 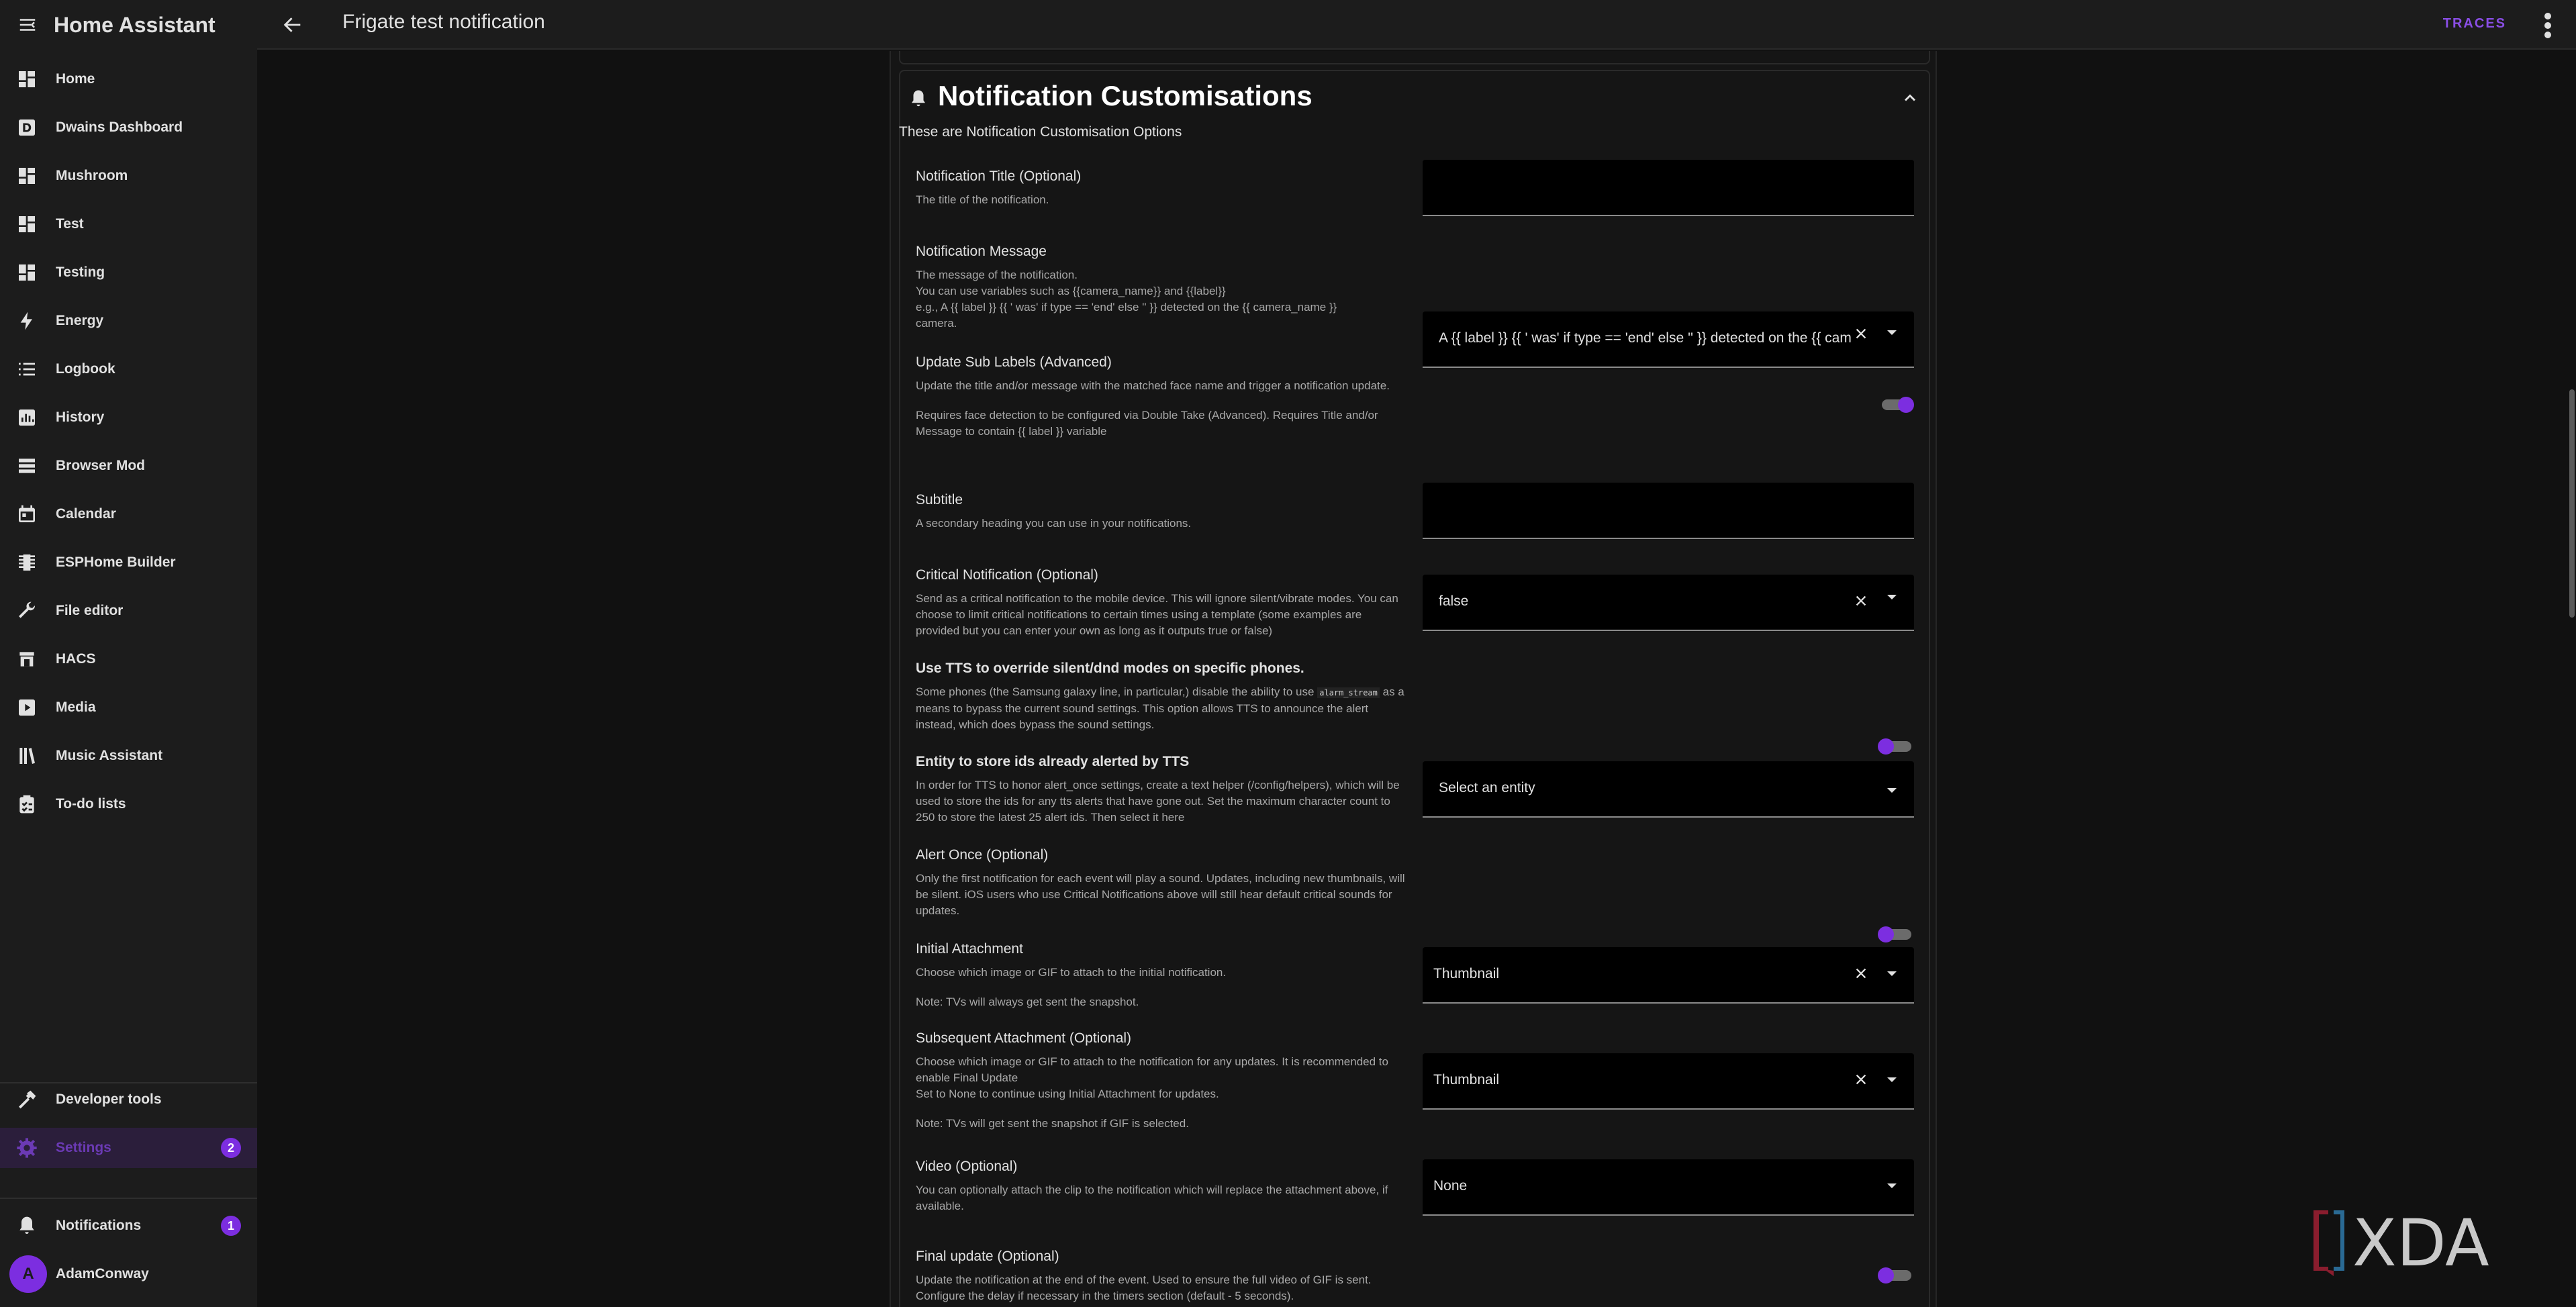 What do you see at coordinates (1896, 405) in the screenshot?
I see `update-sub-labels-toggle` at bounding box center [1896, 405].